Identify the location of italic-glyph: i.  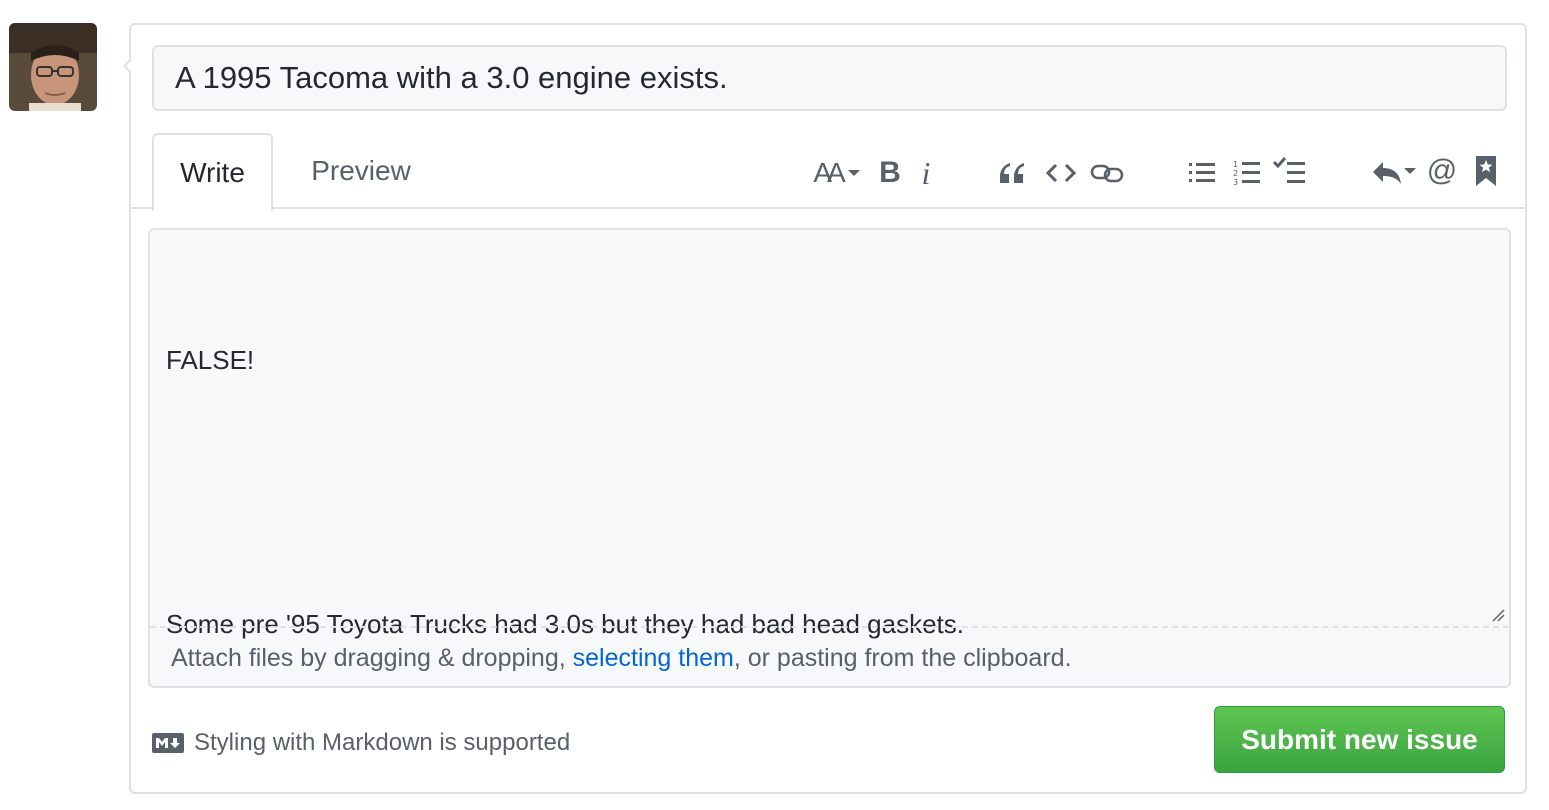
(926, 172).